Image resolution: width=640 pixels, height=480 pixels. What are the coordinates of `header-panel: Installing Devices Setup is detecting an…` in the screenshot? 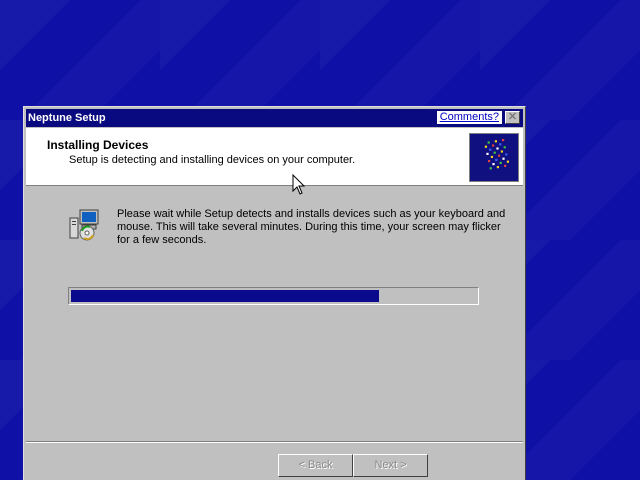 It's located at (274, 157).